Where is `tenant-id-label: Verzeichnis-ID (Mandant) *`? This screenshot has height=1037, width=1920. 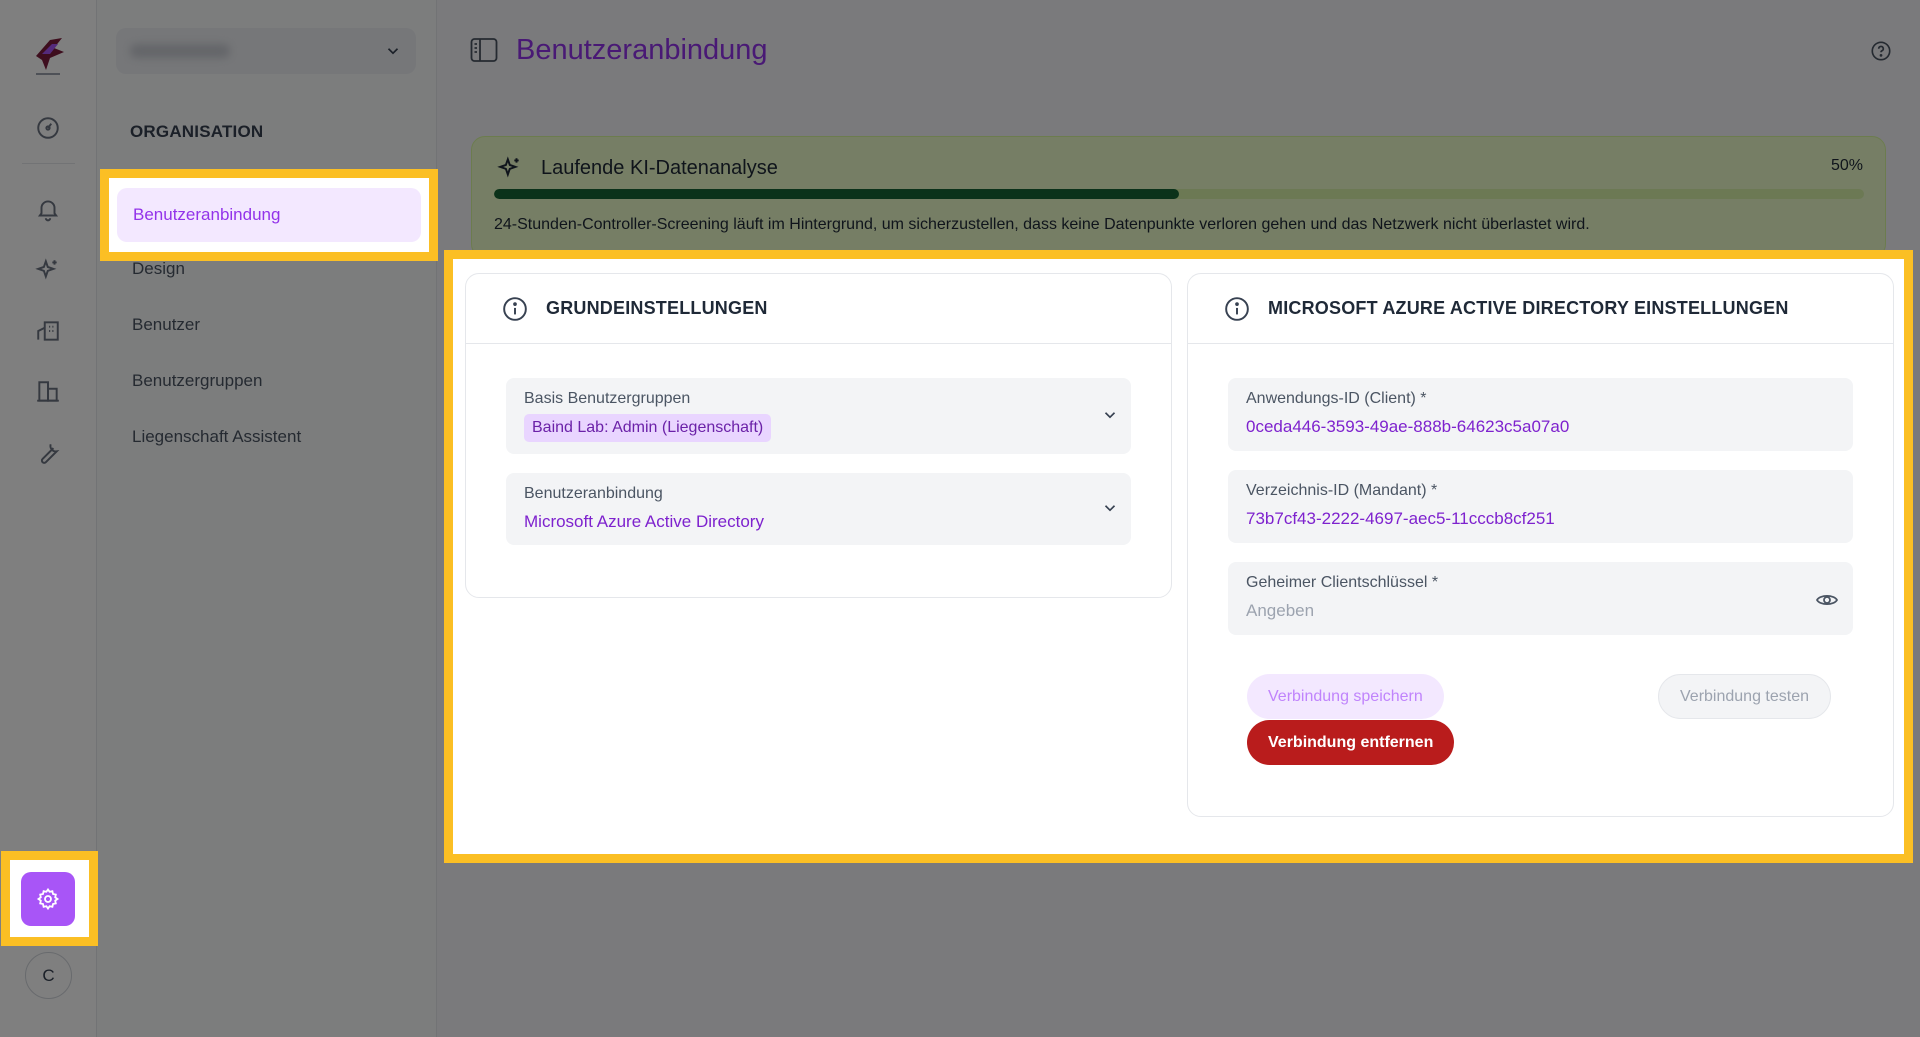 tenant-id-label: Verzeichnis-ID (Mandant) * is located at coordinates (1342, 490).